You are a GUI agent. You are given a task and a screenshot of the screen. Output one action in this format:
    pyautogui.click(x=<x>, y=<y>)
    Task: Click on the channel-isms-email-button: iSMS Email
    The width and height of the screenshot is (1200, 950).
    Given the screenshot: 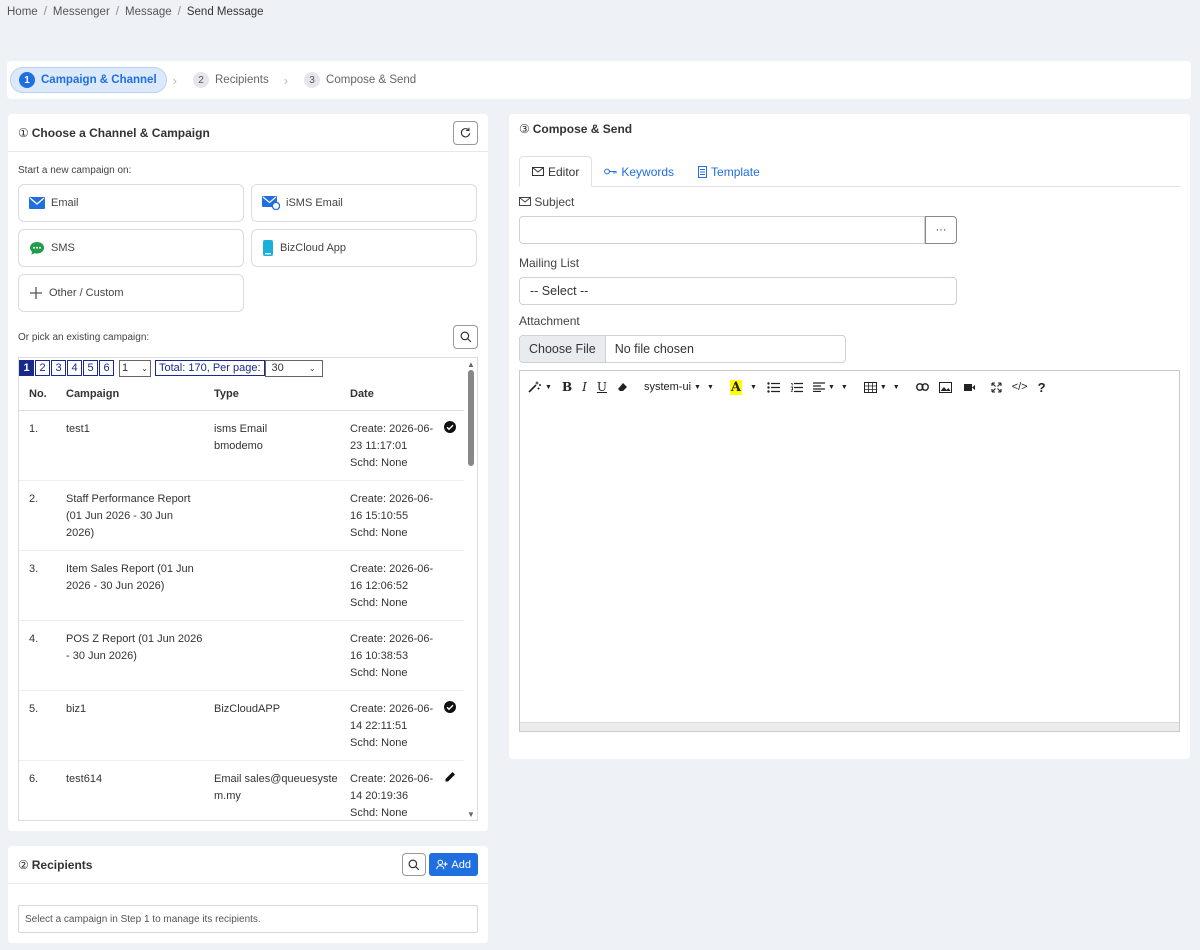 What is the action you would take?
    pyautogui.click(x=364, y=203)
    